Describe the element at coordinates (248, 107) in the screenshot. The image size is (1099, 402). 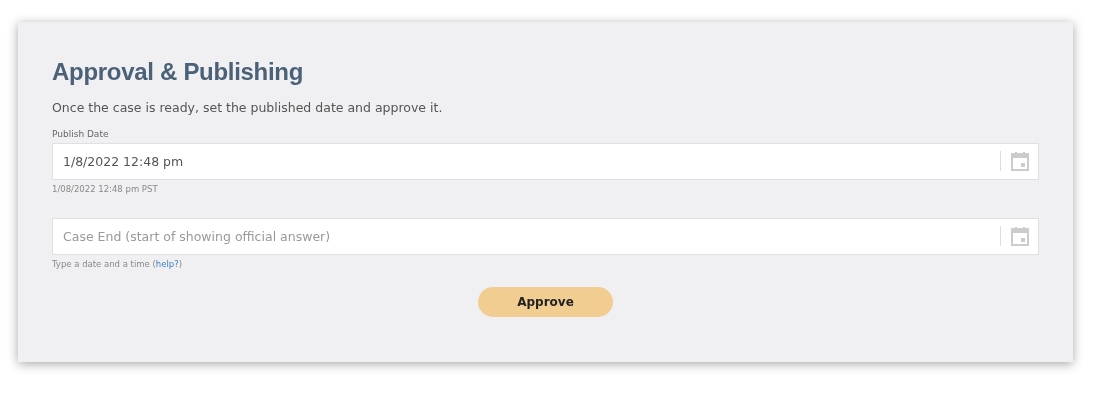
I see `panel-description: Once the case is ready, set the published date and approve it.` at that location.